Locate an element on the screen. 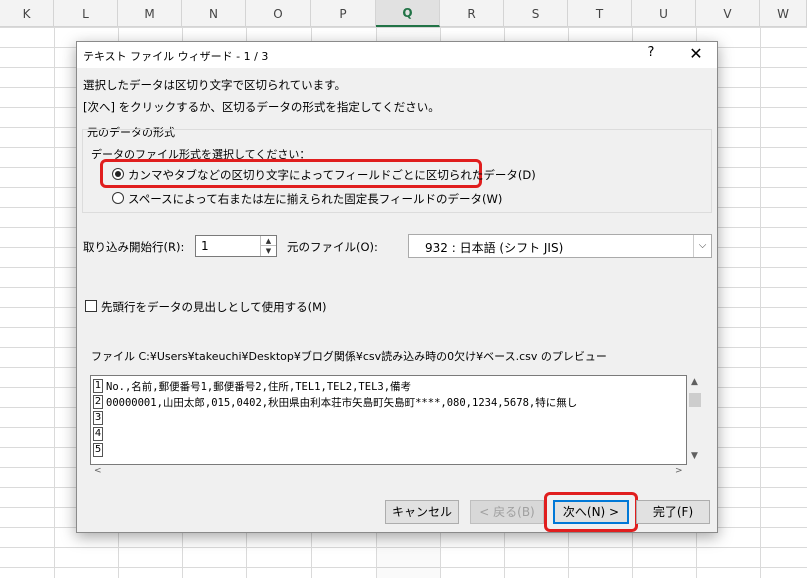  column-header-l: L is located at coordinates (86, 13).